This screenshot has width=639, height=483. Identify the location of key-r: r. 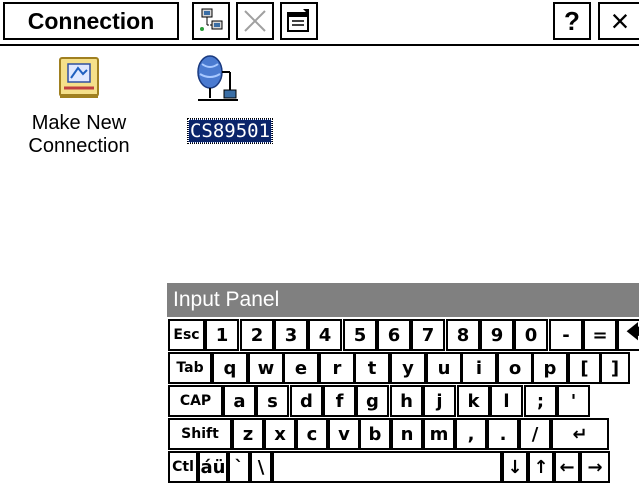
(337, 368).